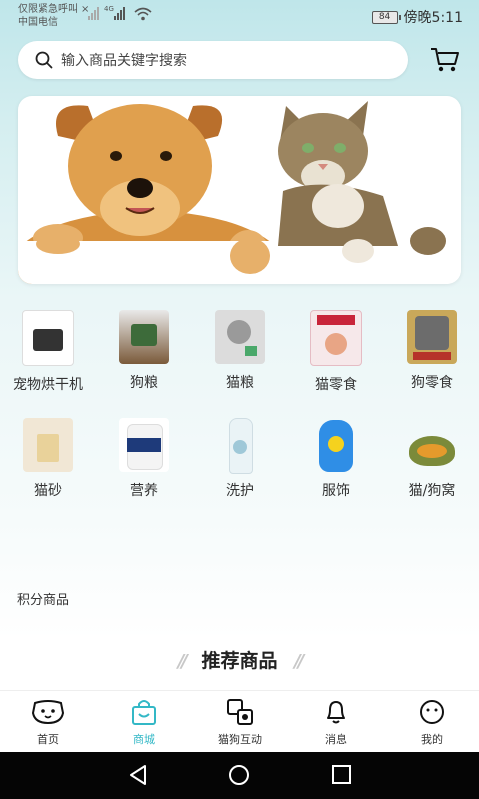  I want to click on cat-litter-icon, so click(48, 445).